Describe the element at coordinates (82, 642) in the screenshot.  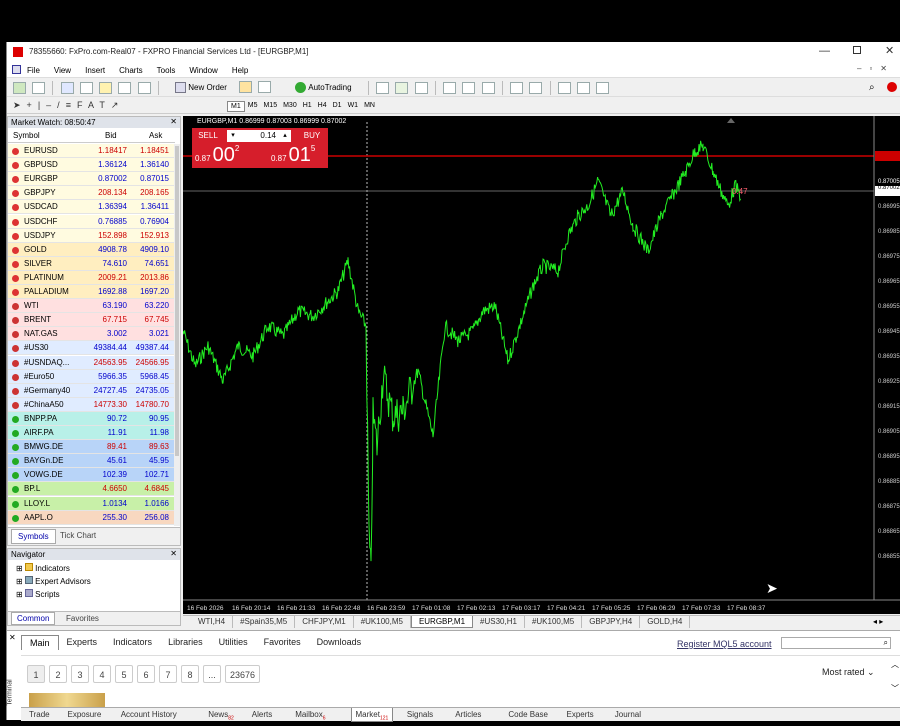
I see `market-tab-experts: Experts` at that location.